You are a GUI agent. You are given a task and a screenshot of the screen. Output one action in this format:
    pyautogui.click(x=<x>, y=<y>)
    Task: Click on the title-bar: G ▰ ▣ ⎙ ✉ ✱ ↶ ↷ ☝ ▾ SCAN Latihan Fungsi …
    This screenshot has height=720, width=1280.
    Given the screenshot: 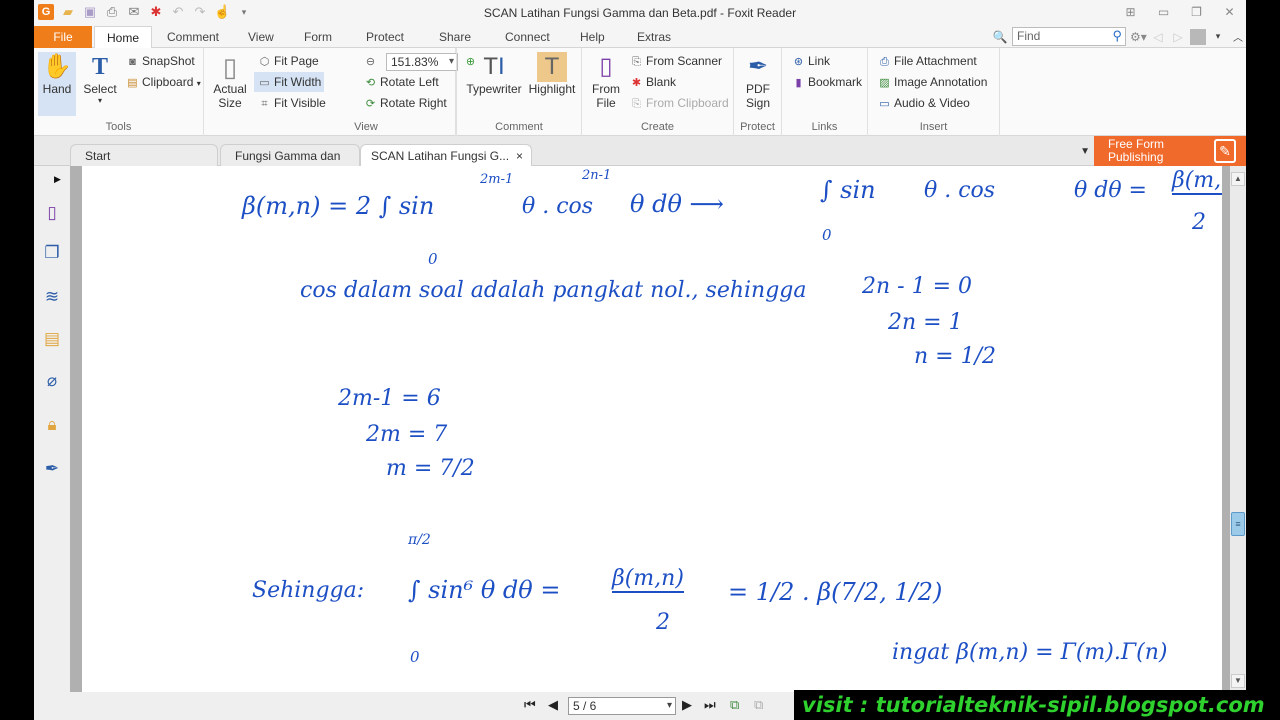 What is the action you would take?
    pyautogui.click(x=640, y=13)
    